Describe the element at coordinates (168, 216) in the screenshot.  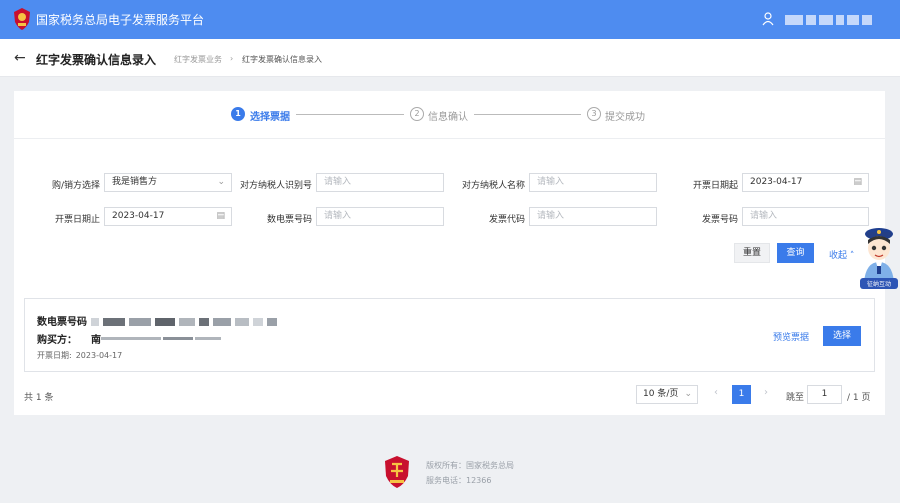
I see `date-end-picker: 2023-04-17 ▤` at that location.